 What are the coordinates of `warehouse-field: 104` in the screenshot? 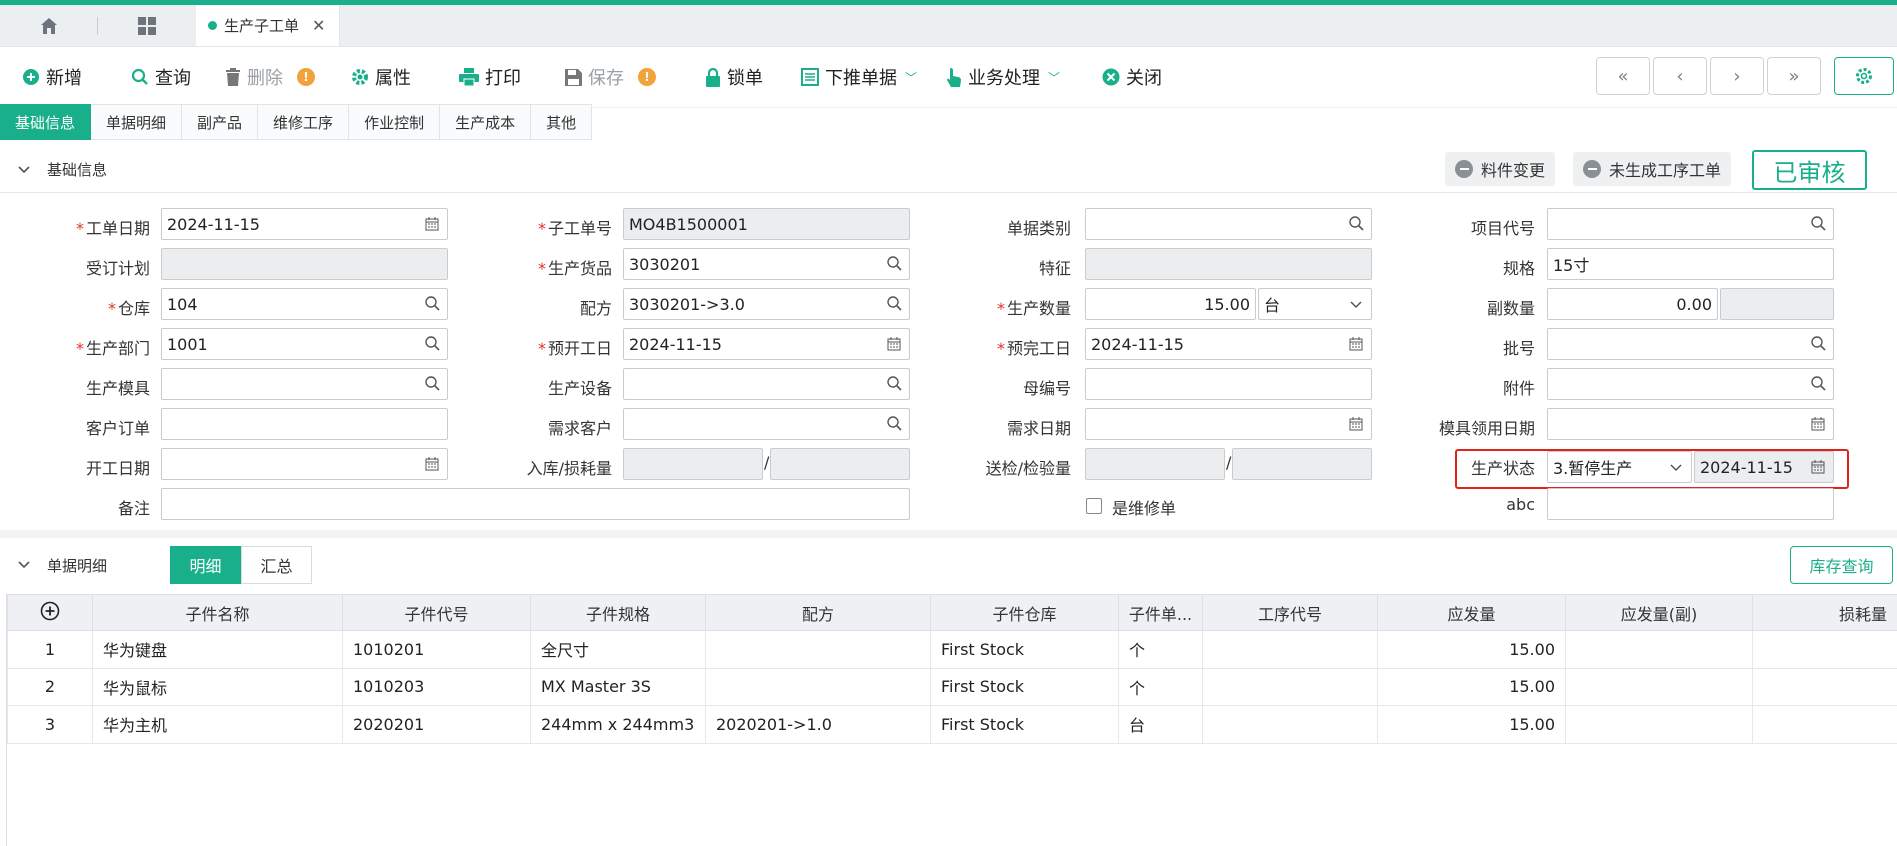 It's located at (304, 304).